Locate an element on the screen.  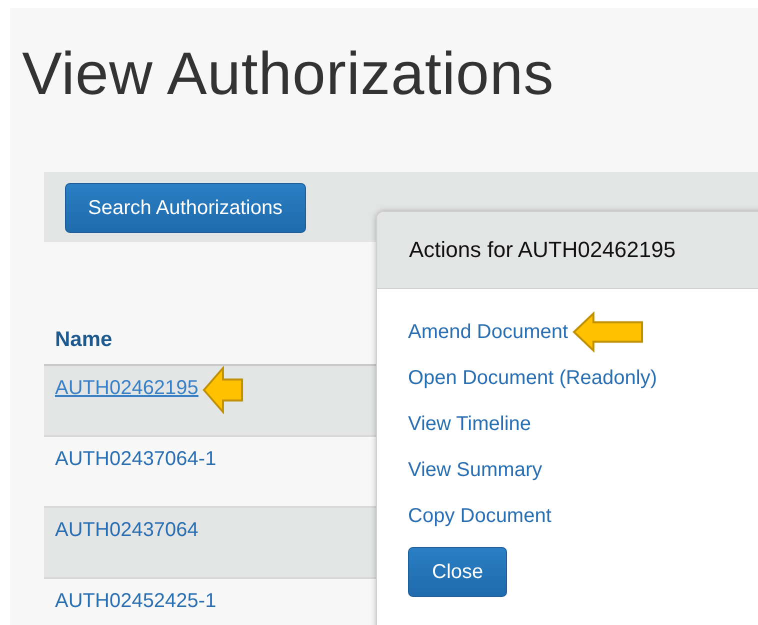
action-link: View Summary is located at coordinates (475, 470).